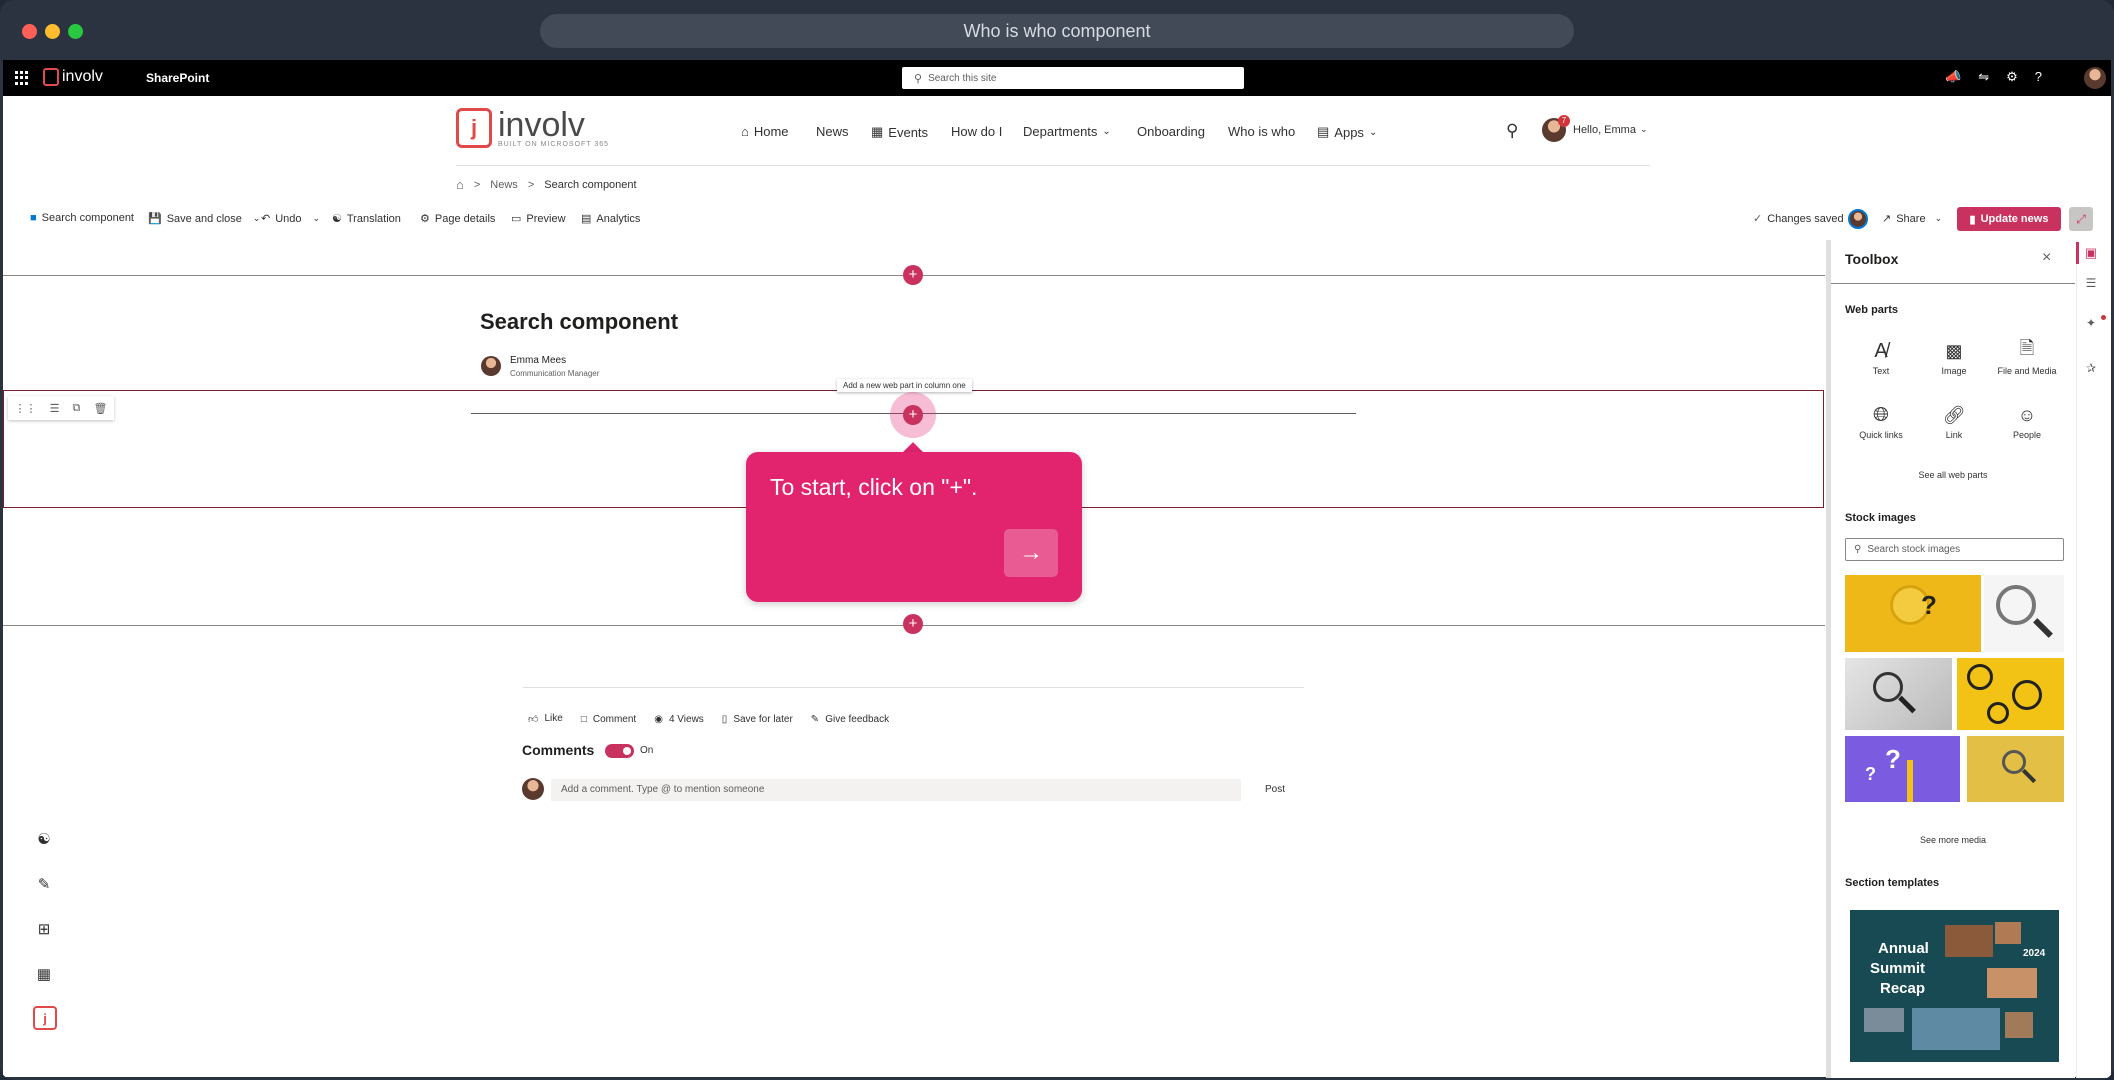  What do you see at coordinates (2015, 769) in the screenshot?
I see `stock-image-magnifier-gold` at bounding box center [2015, 769].